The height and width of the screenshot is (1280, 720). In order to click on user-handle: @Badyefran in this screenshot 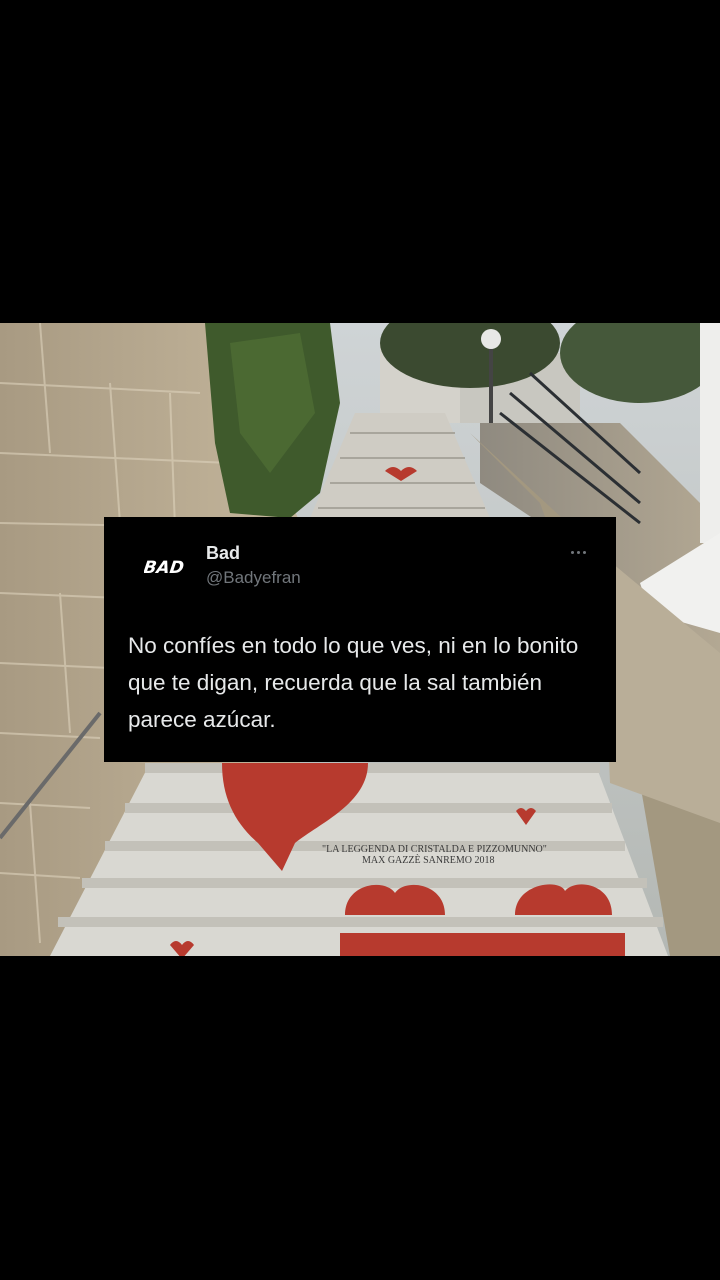, I will do `click(253, 578)`.